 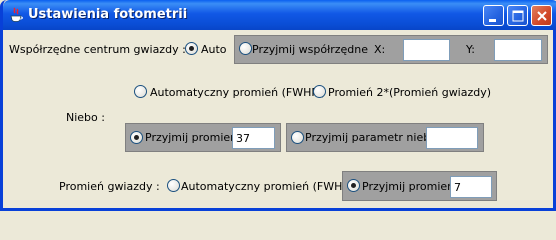 I want to click on sky-accept-radius-radio, so click(x=136, y=137).